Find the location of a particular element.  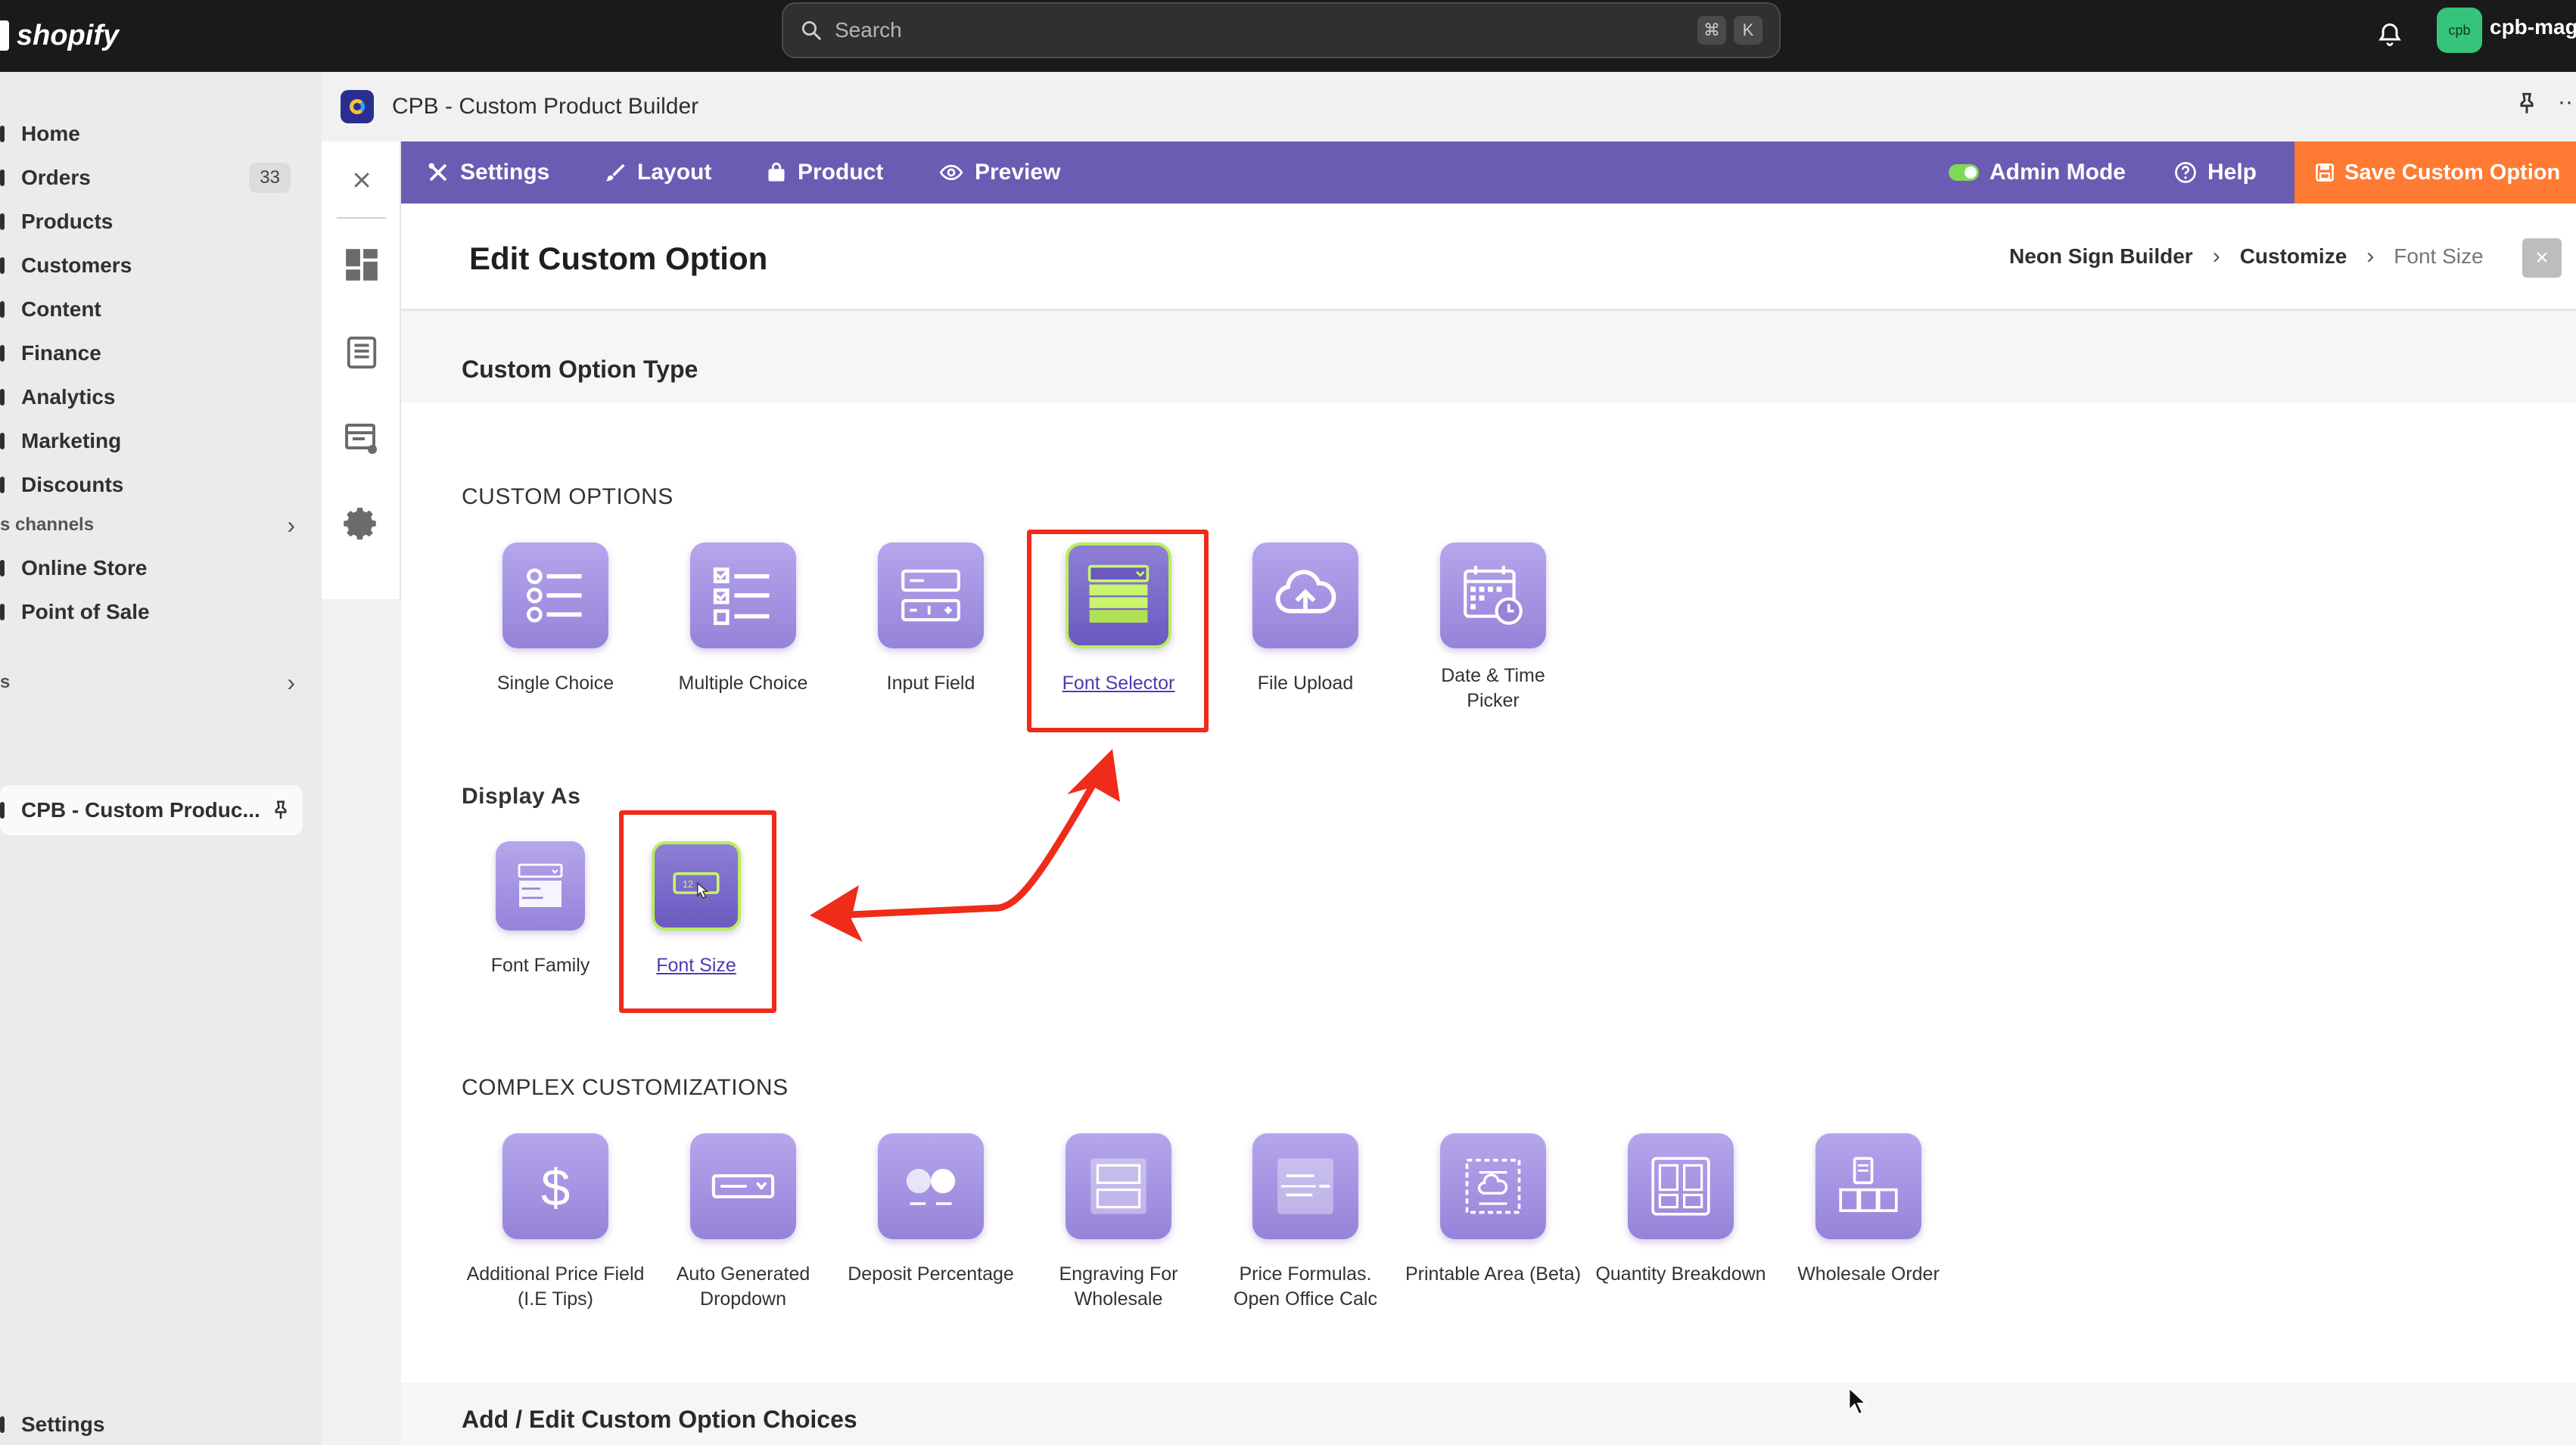

orders-count-badge: 33 is located at coordinates (270, 178).